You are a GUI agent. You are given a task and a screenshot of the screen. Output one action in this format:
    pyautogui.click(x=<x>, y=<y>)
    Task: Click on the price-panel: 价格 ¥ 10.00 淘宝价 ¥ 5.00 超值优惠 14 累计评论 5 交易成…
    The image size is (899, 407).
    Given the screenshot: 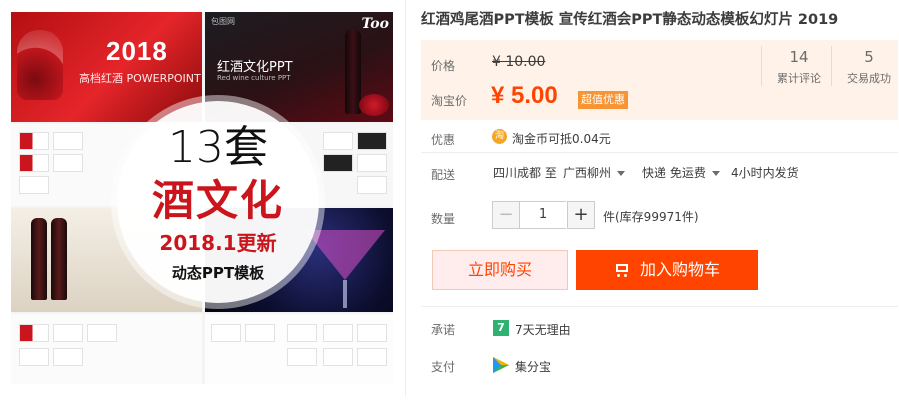 What is the action you would take?
    pyautogui.click(x=659, y=80)
    